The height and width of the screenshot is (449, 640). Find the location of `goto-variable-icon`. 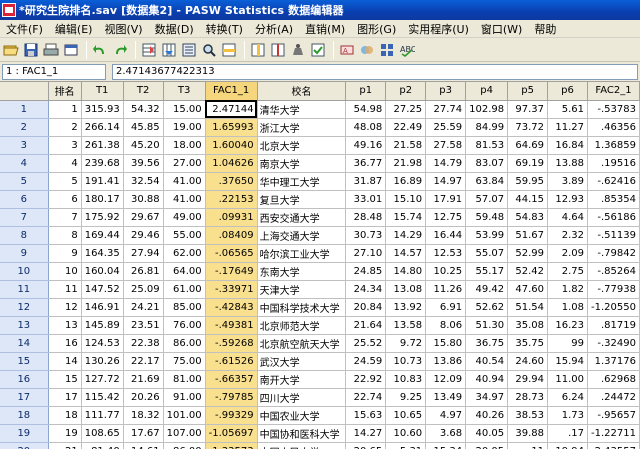

goto-variable-icon is located at coordinates (169, 50).